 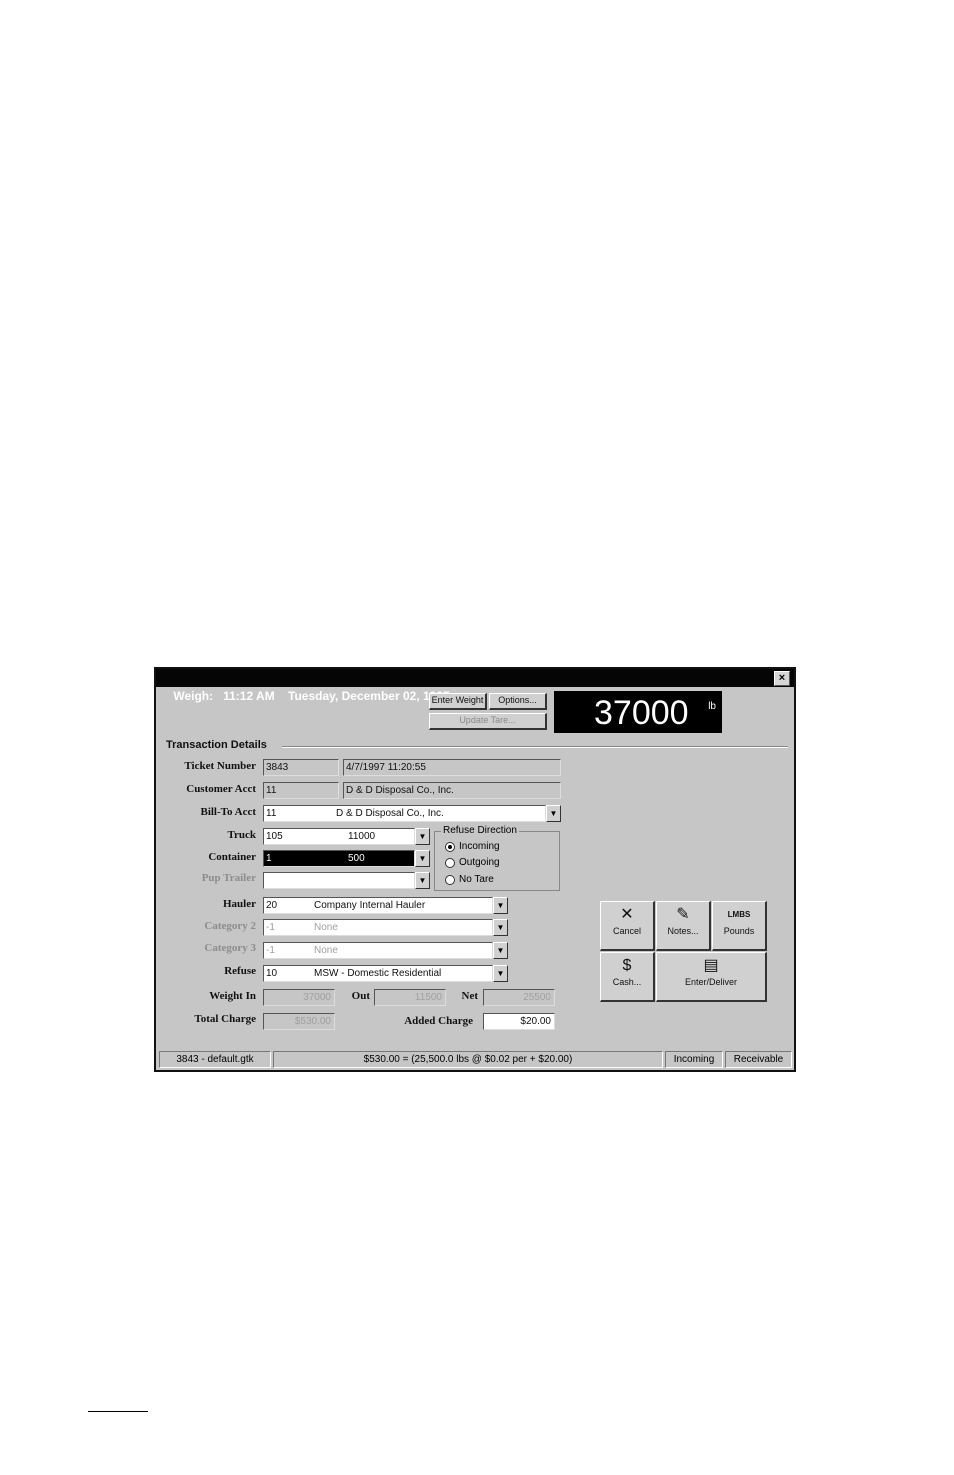 What do you see at coordinates (390, 813) in the screenshot?
I see `bill-to-acct-name: D & D Disposal Co., Inc.` at bounding box center [390, 813].